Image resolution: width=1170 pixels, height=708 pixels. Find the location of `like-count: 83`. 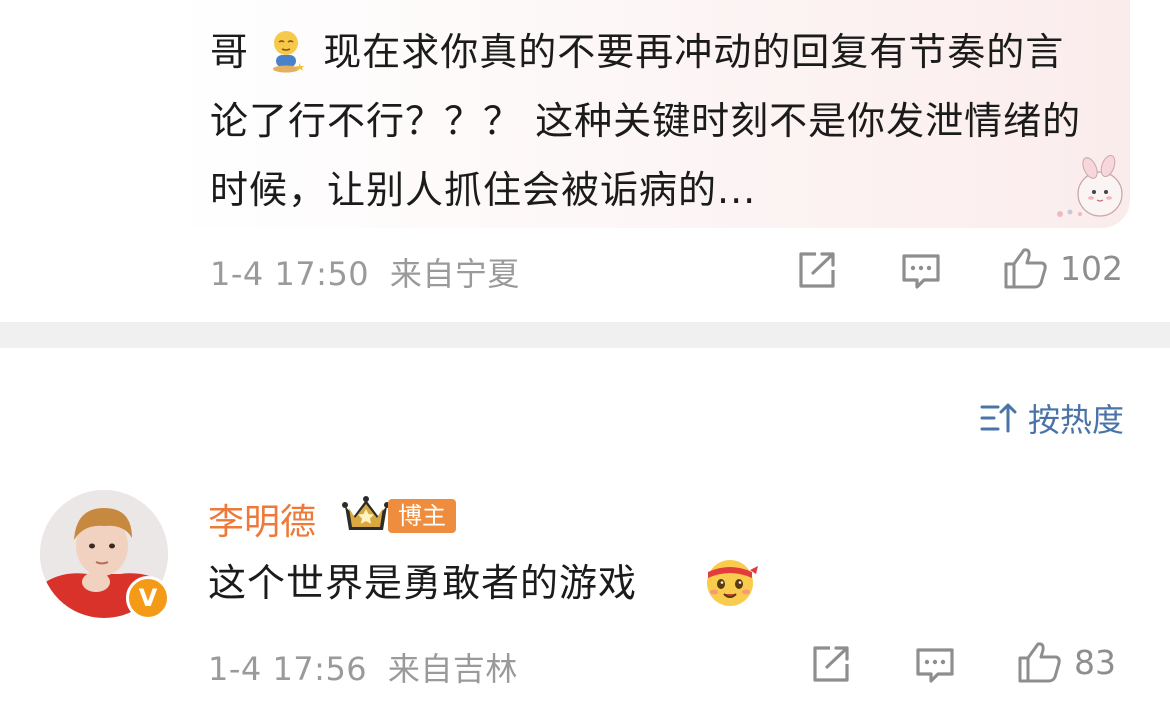

like-count: 83 is located at coordinates (1095, 662).